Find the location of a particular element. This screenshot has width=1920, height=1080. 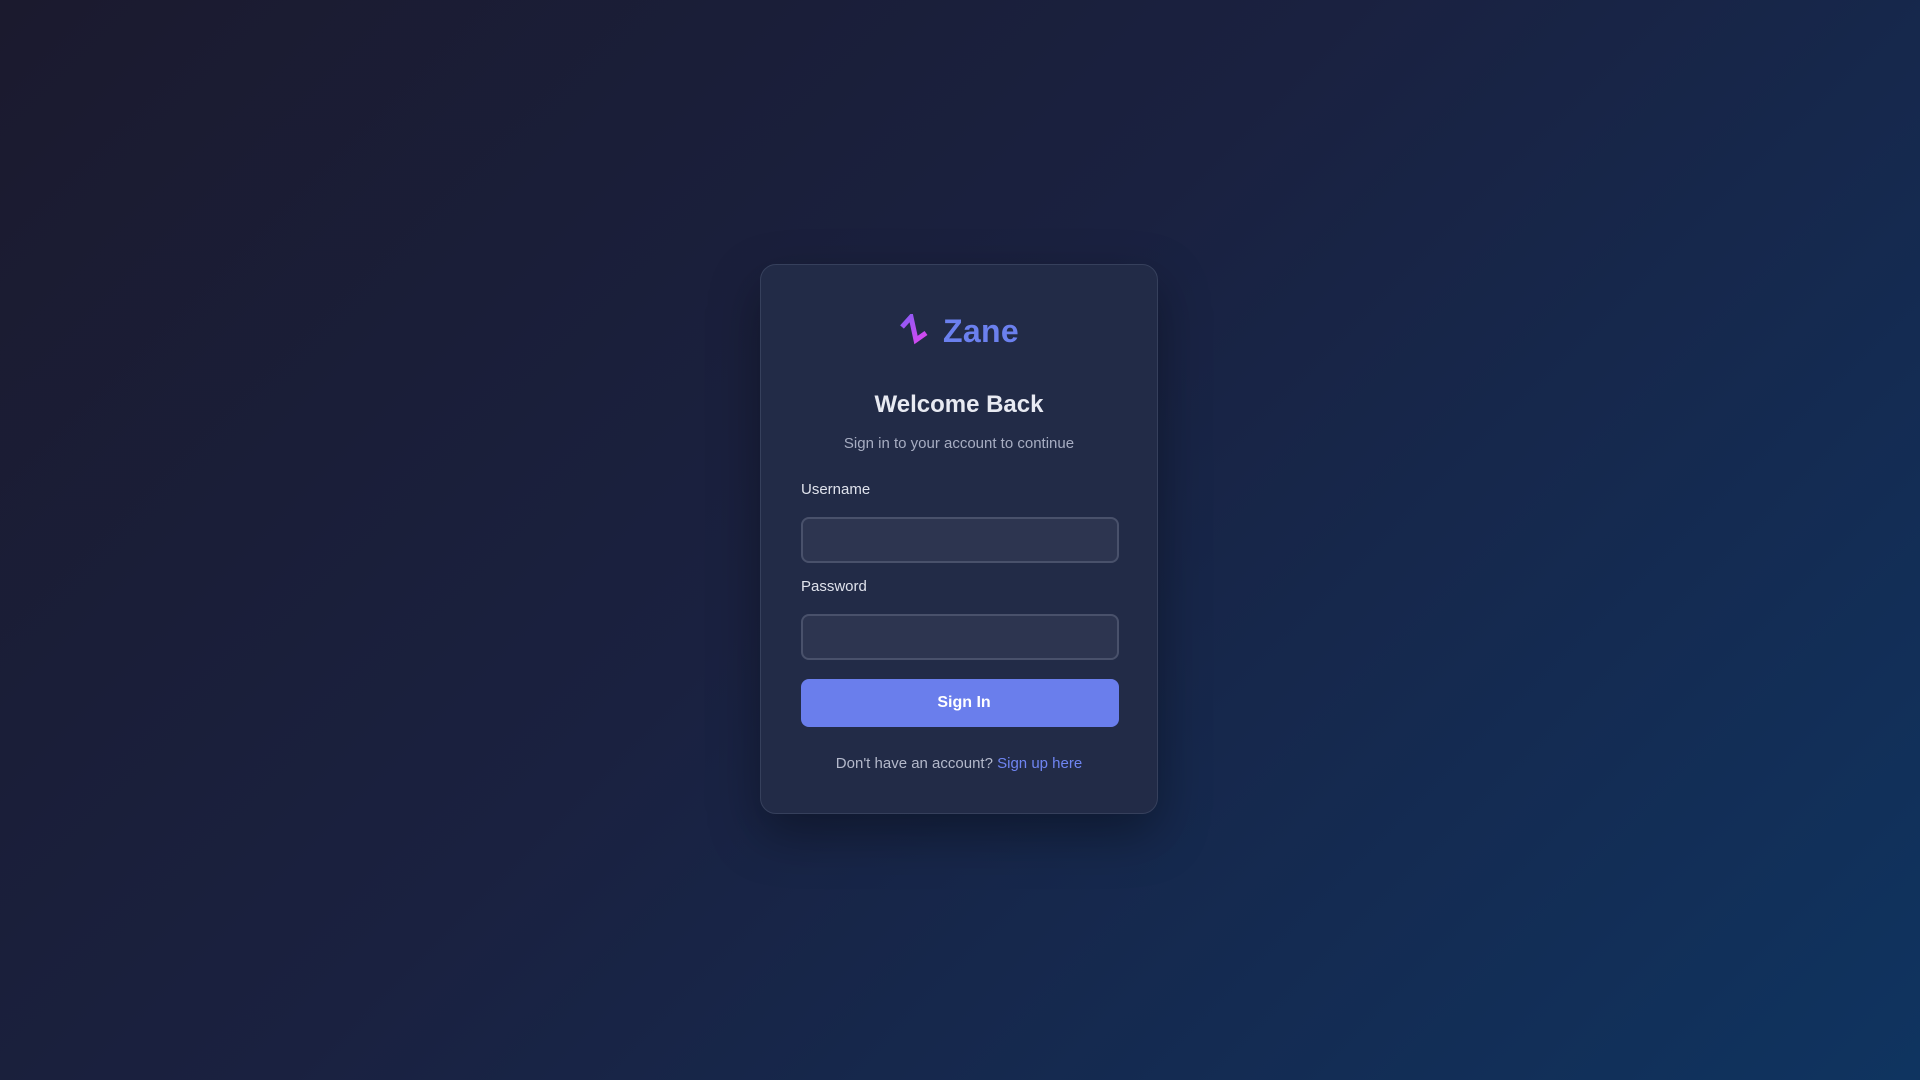

sign-in-button: Sign In is located at coordinates (960, 703).